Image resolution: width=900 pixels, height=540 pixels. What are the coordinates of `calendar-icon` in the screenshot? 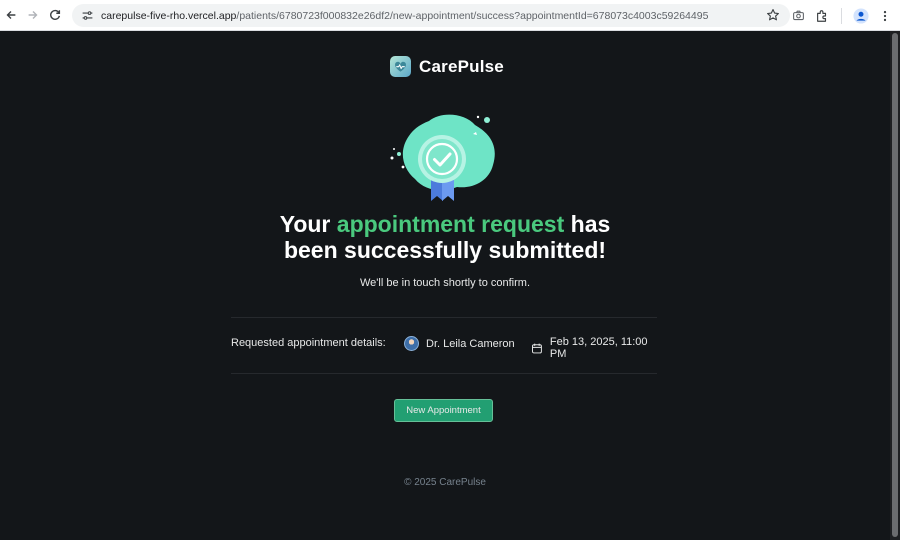 It's located at (537, 348).